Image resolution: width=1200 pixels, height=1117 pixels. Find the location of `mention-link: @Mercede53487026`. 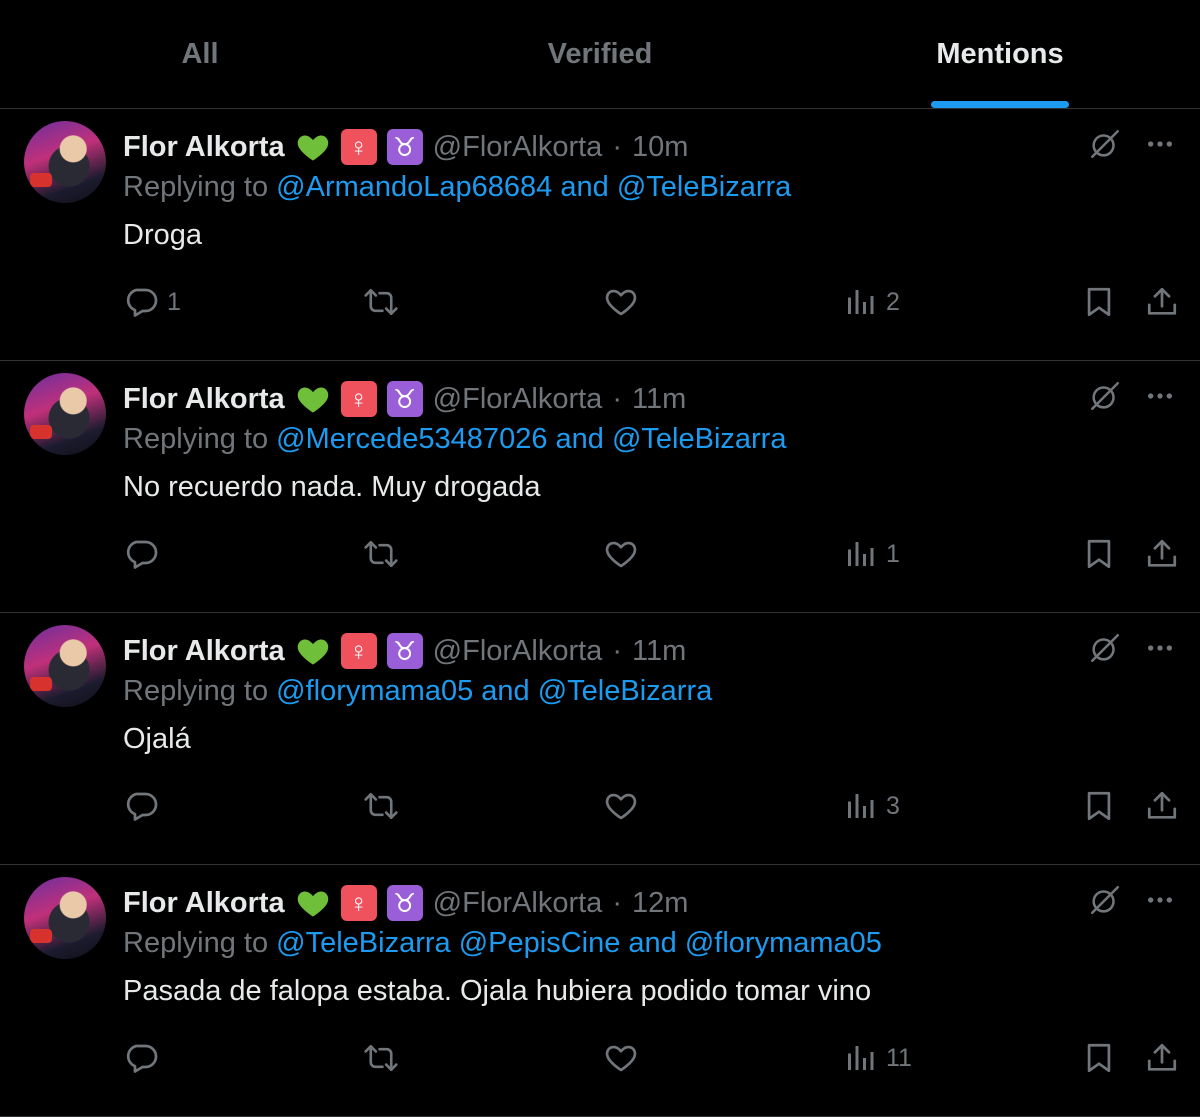

mention-link: @Mercede53487026 is located at coordinates (411, 439).